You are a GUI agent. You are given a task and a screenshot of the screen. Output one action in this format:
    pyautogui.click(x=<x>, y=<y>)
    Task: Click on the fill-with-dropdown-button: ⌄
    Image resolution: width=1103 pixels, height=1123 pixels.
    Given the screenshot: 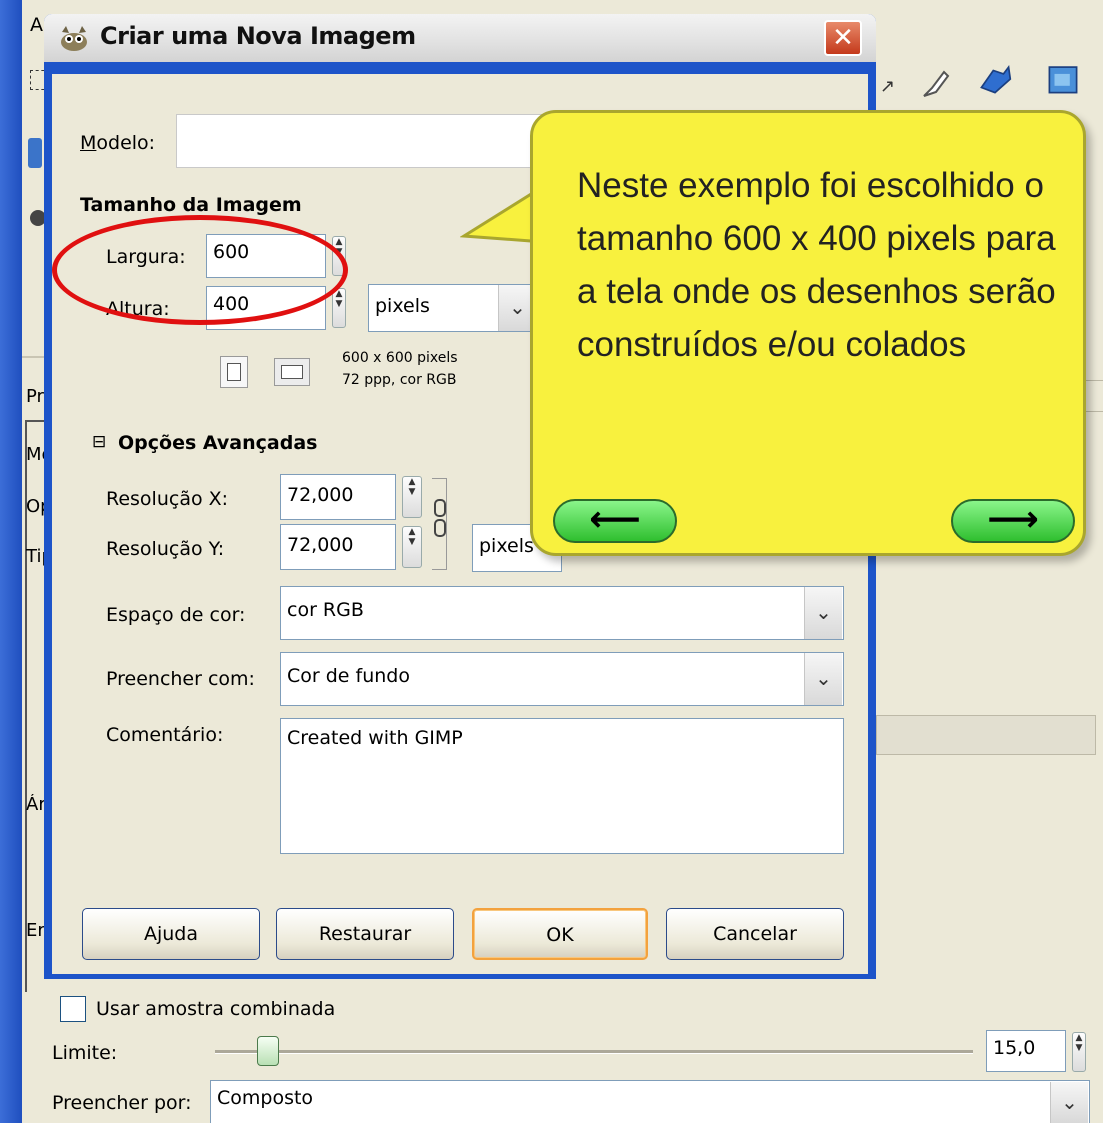 What is the action you would take?
    pyautogui.click(x=823, y=679)
    